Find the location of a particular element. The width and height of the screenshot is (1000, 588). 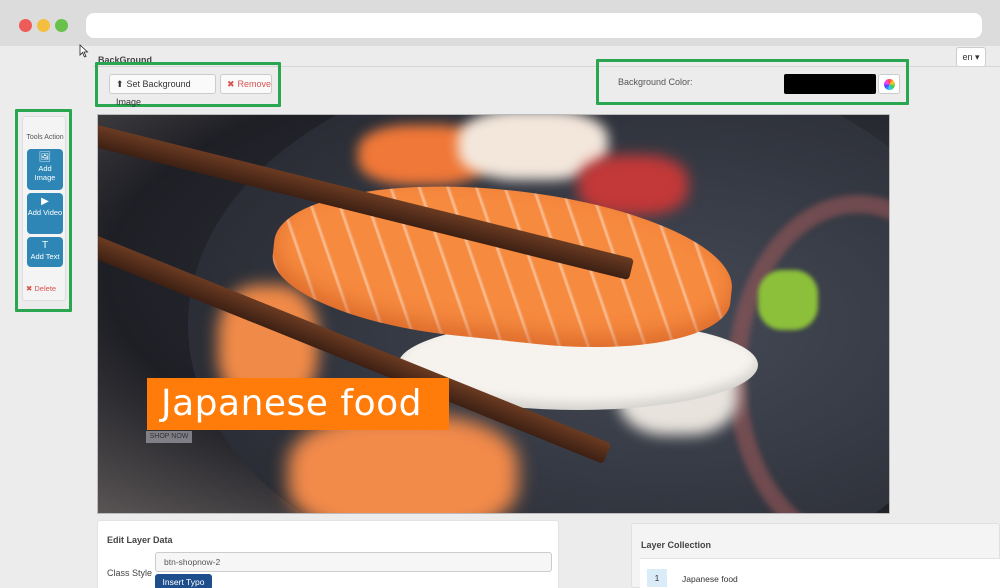

add-image-label: Add Image is located at coordinates (45, 173).